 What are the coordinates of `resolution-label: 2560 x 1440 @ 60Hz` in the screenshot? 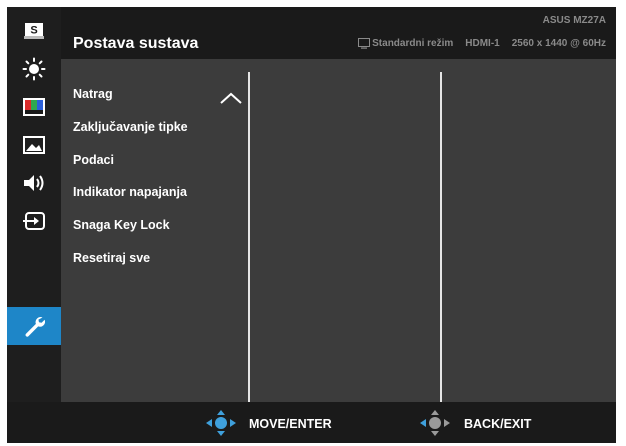 It's located at (558, 43).